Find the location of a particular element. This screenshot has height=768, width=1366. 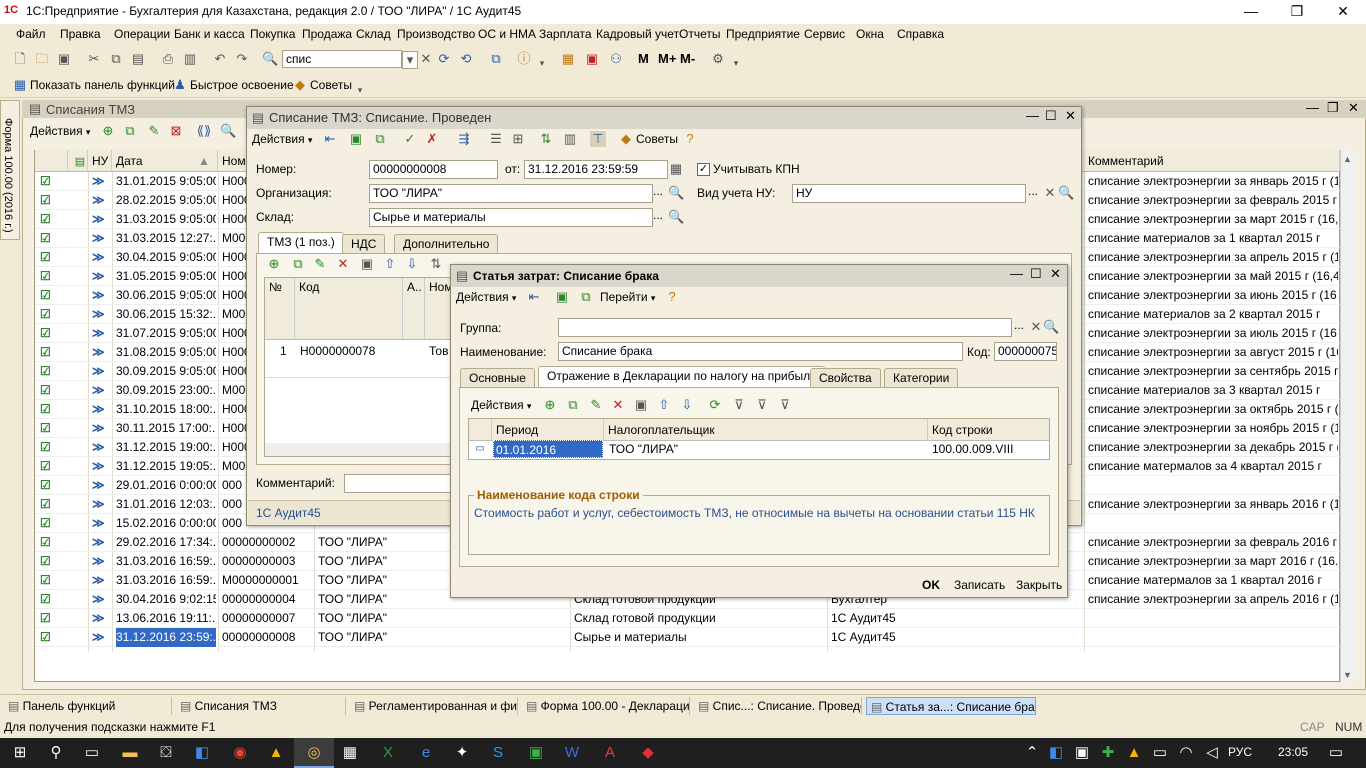

ie-icon: e is located at coordinates (426, 753).